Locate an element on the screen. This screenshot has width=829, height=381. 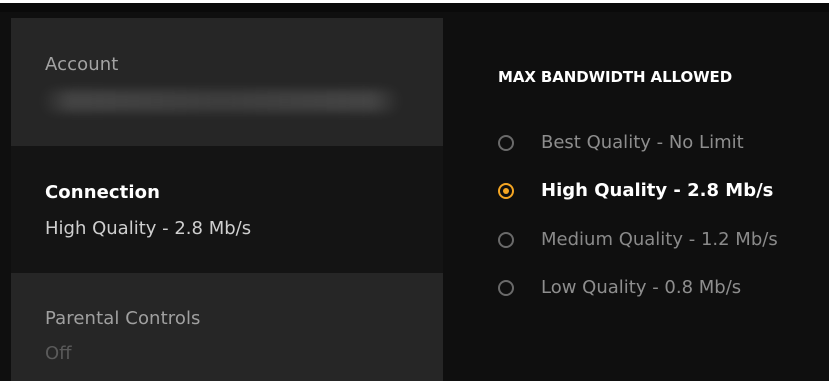
radio-option-medium-quality: Medium Quality - 1.2 Mb/s is located at coordinates (663, 242).